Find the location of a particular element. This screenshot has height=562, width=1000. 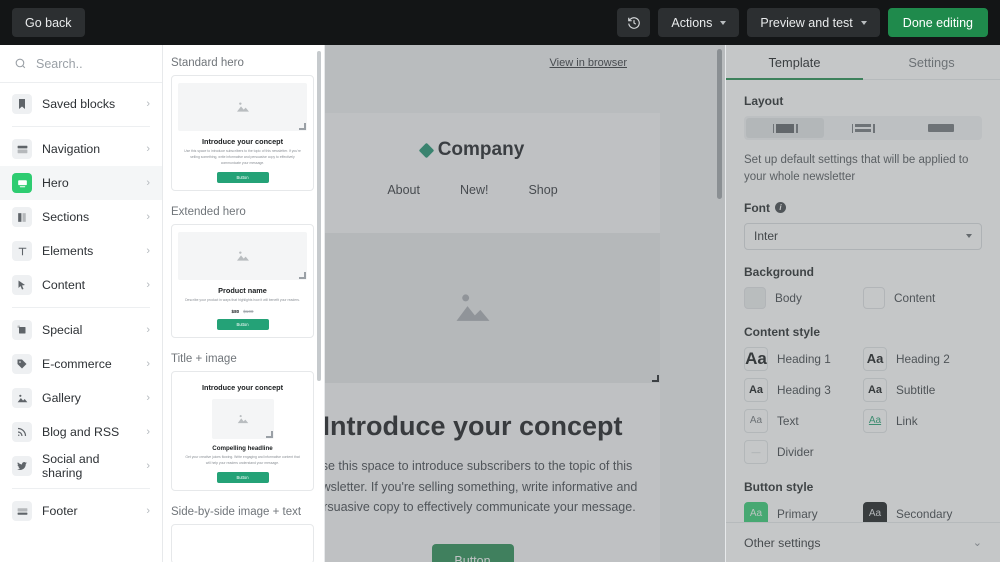

sidebar-item-footer: Footer › is located at coordinates (81, 511).